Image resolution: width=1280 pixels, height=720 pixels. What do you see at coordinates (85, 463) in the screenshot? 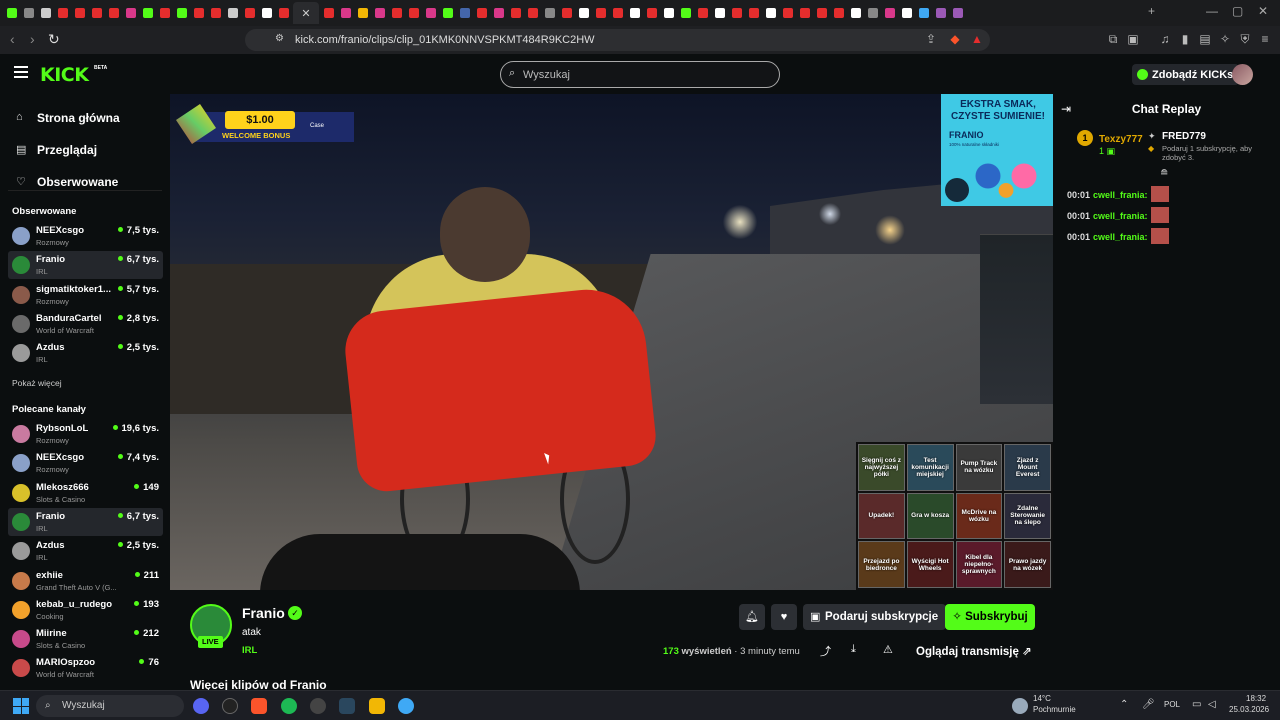
I see `sidebar-channel: NEEXcsgo Rozmowy 7,4 tys.` at bounding box center [85, 463].